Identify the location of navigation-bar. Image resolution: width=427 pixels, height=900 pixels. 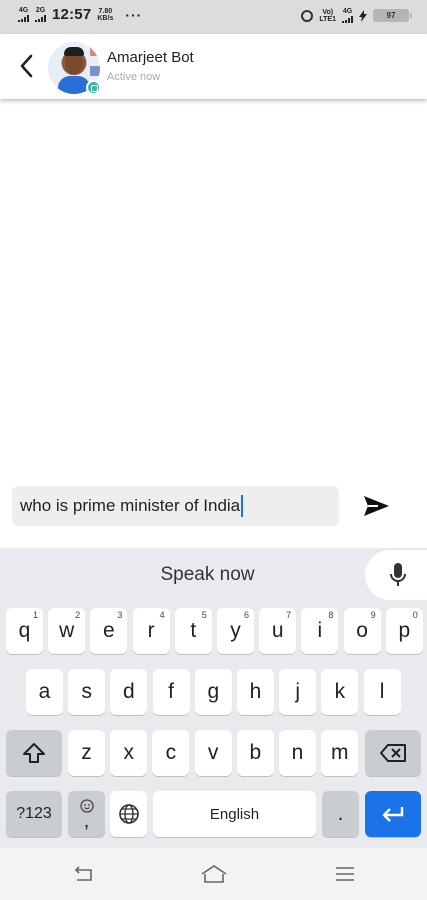
(213, 874).